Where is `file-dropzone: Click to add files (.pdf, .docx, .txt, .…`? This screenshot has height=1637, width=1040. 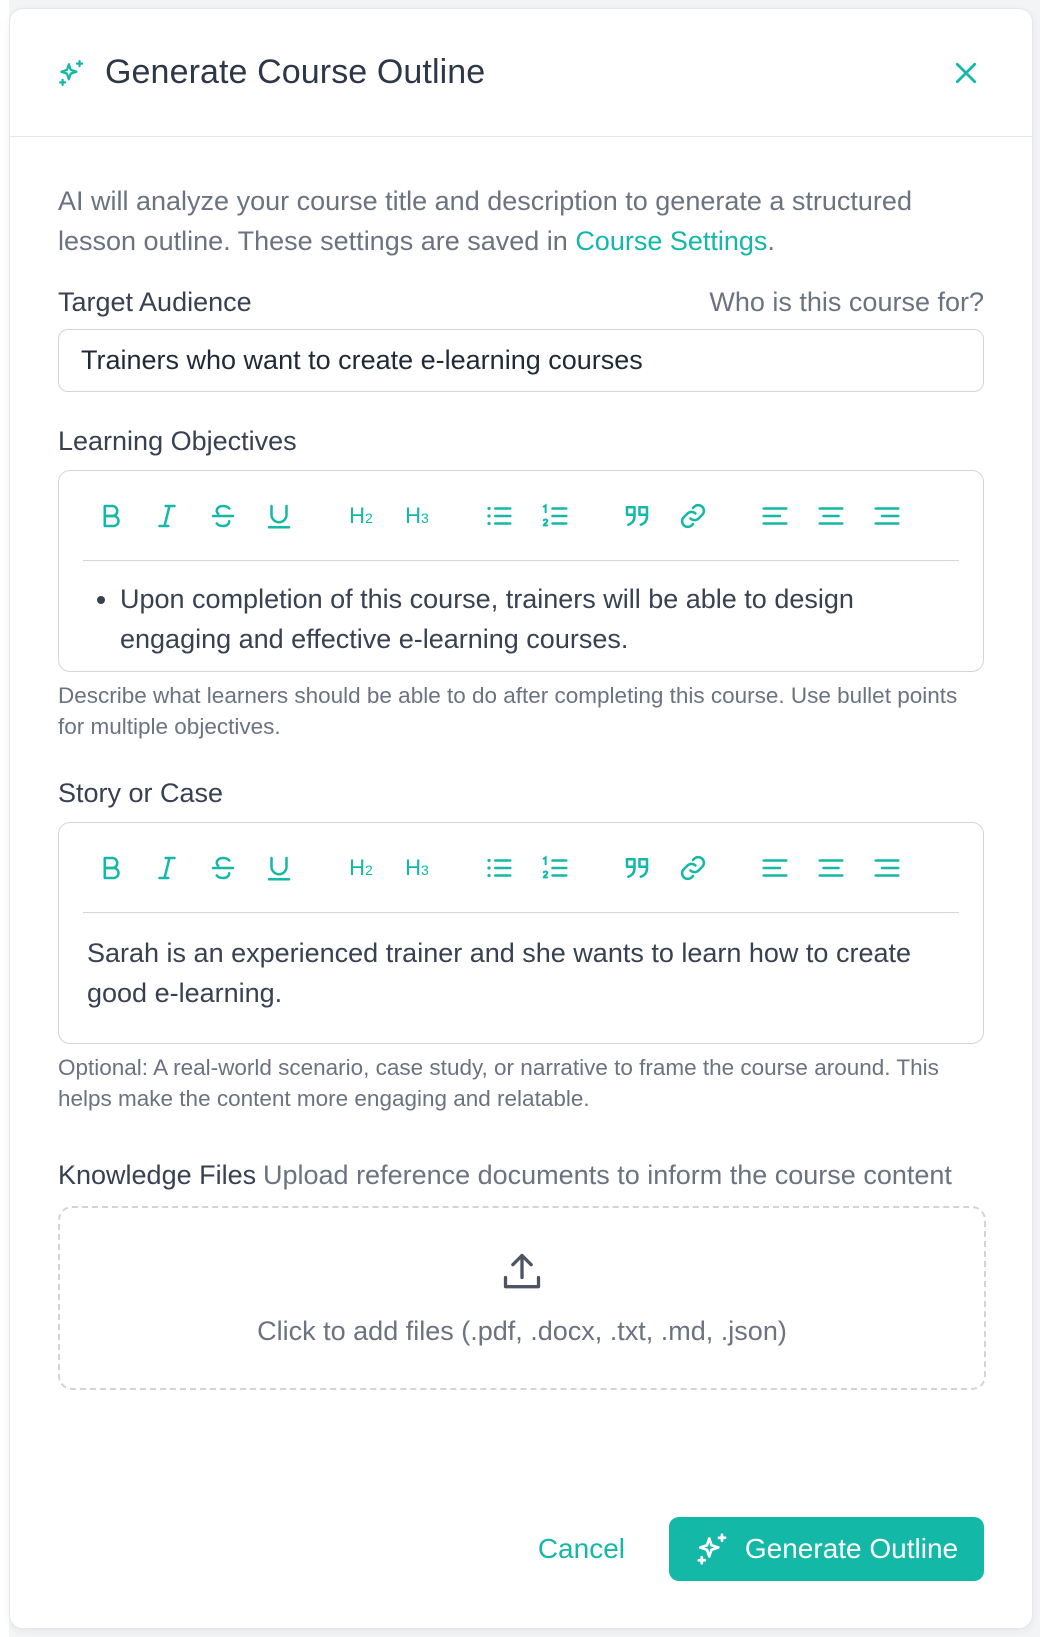
file-dropzone: Click to add files (.pdf, .docx, .txt, .… is located at coordinates (522, 1298).